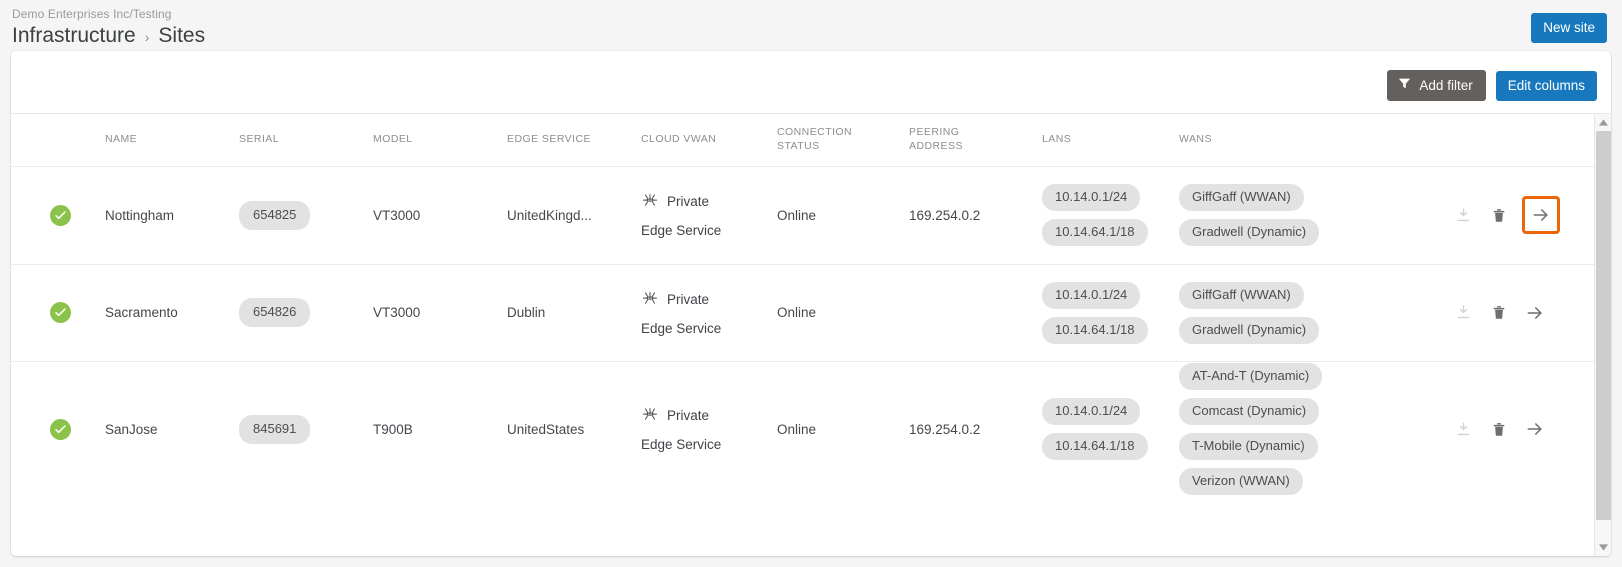 The width and height of the screenshot is (1622, 567). Describe the element at coordinates (1248, 447) in the screenshot. I see `wan-chip: T-Mobile (Dynamic)` at that location.